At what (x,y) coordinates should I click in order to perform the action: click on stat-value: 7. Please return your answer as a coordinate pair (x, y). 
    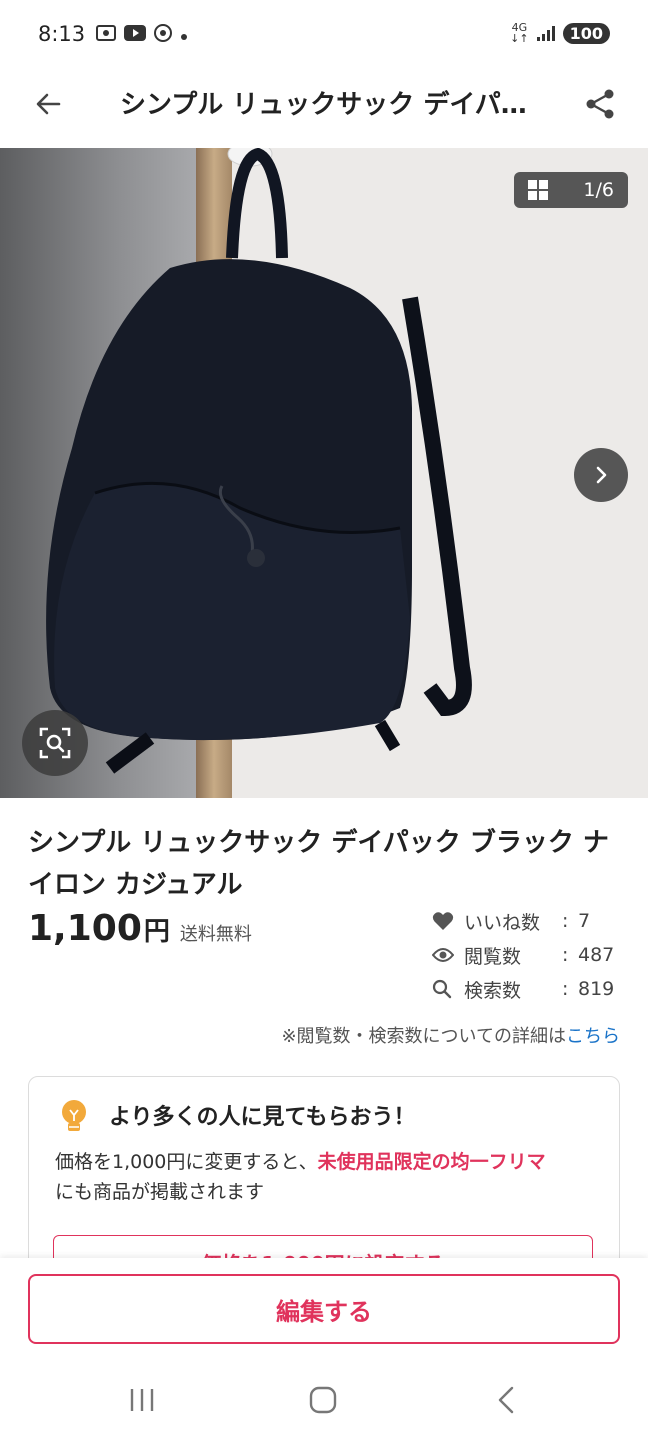
    Looking at the image, I should click on (584, 921).